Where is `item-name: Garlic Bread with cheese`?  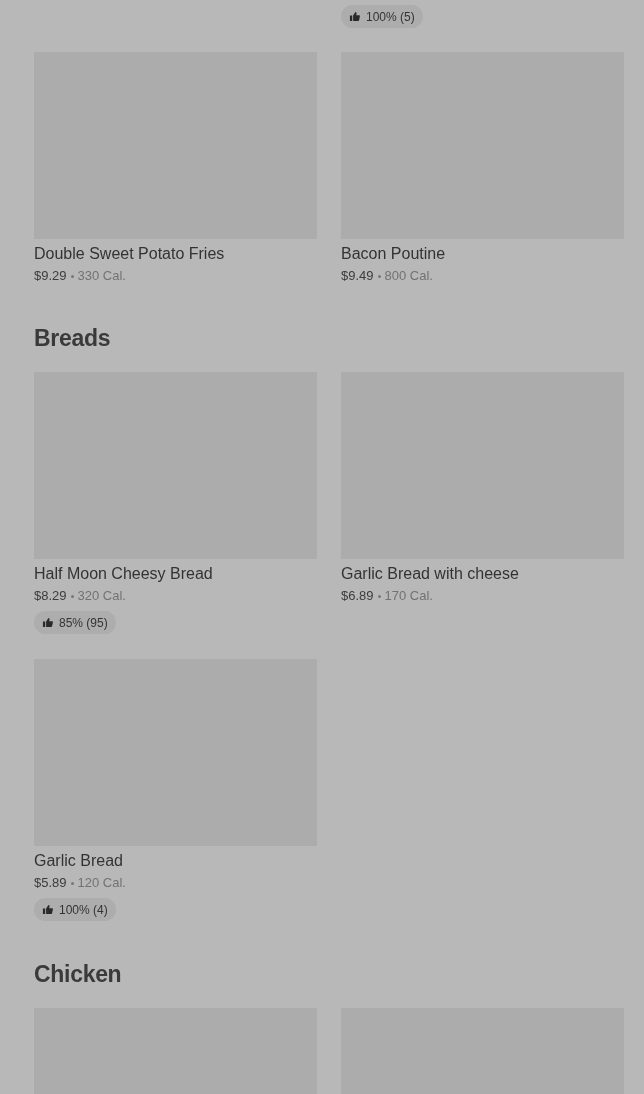 item-name: Garlic Bread with cheese is located at coordinates (430, 574).